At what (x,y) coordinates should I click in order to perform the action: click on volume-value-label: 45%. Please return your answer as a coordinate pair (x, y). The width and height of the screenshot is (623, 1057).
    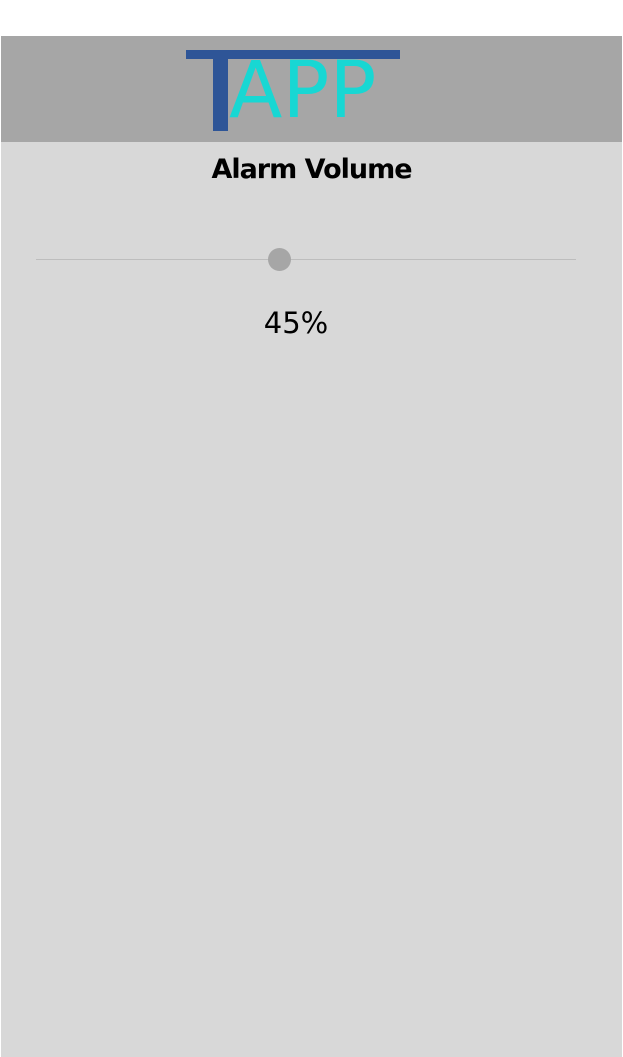
    Looking at the image, I should click on (296, 323).